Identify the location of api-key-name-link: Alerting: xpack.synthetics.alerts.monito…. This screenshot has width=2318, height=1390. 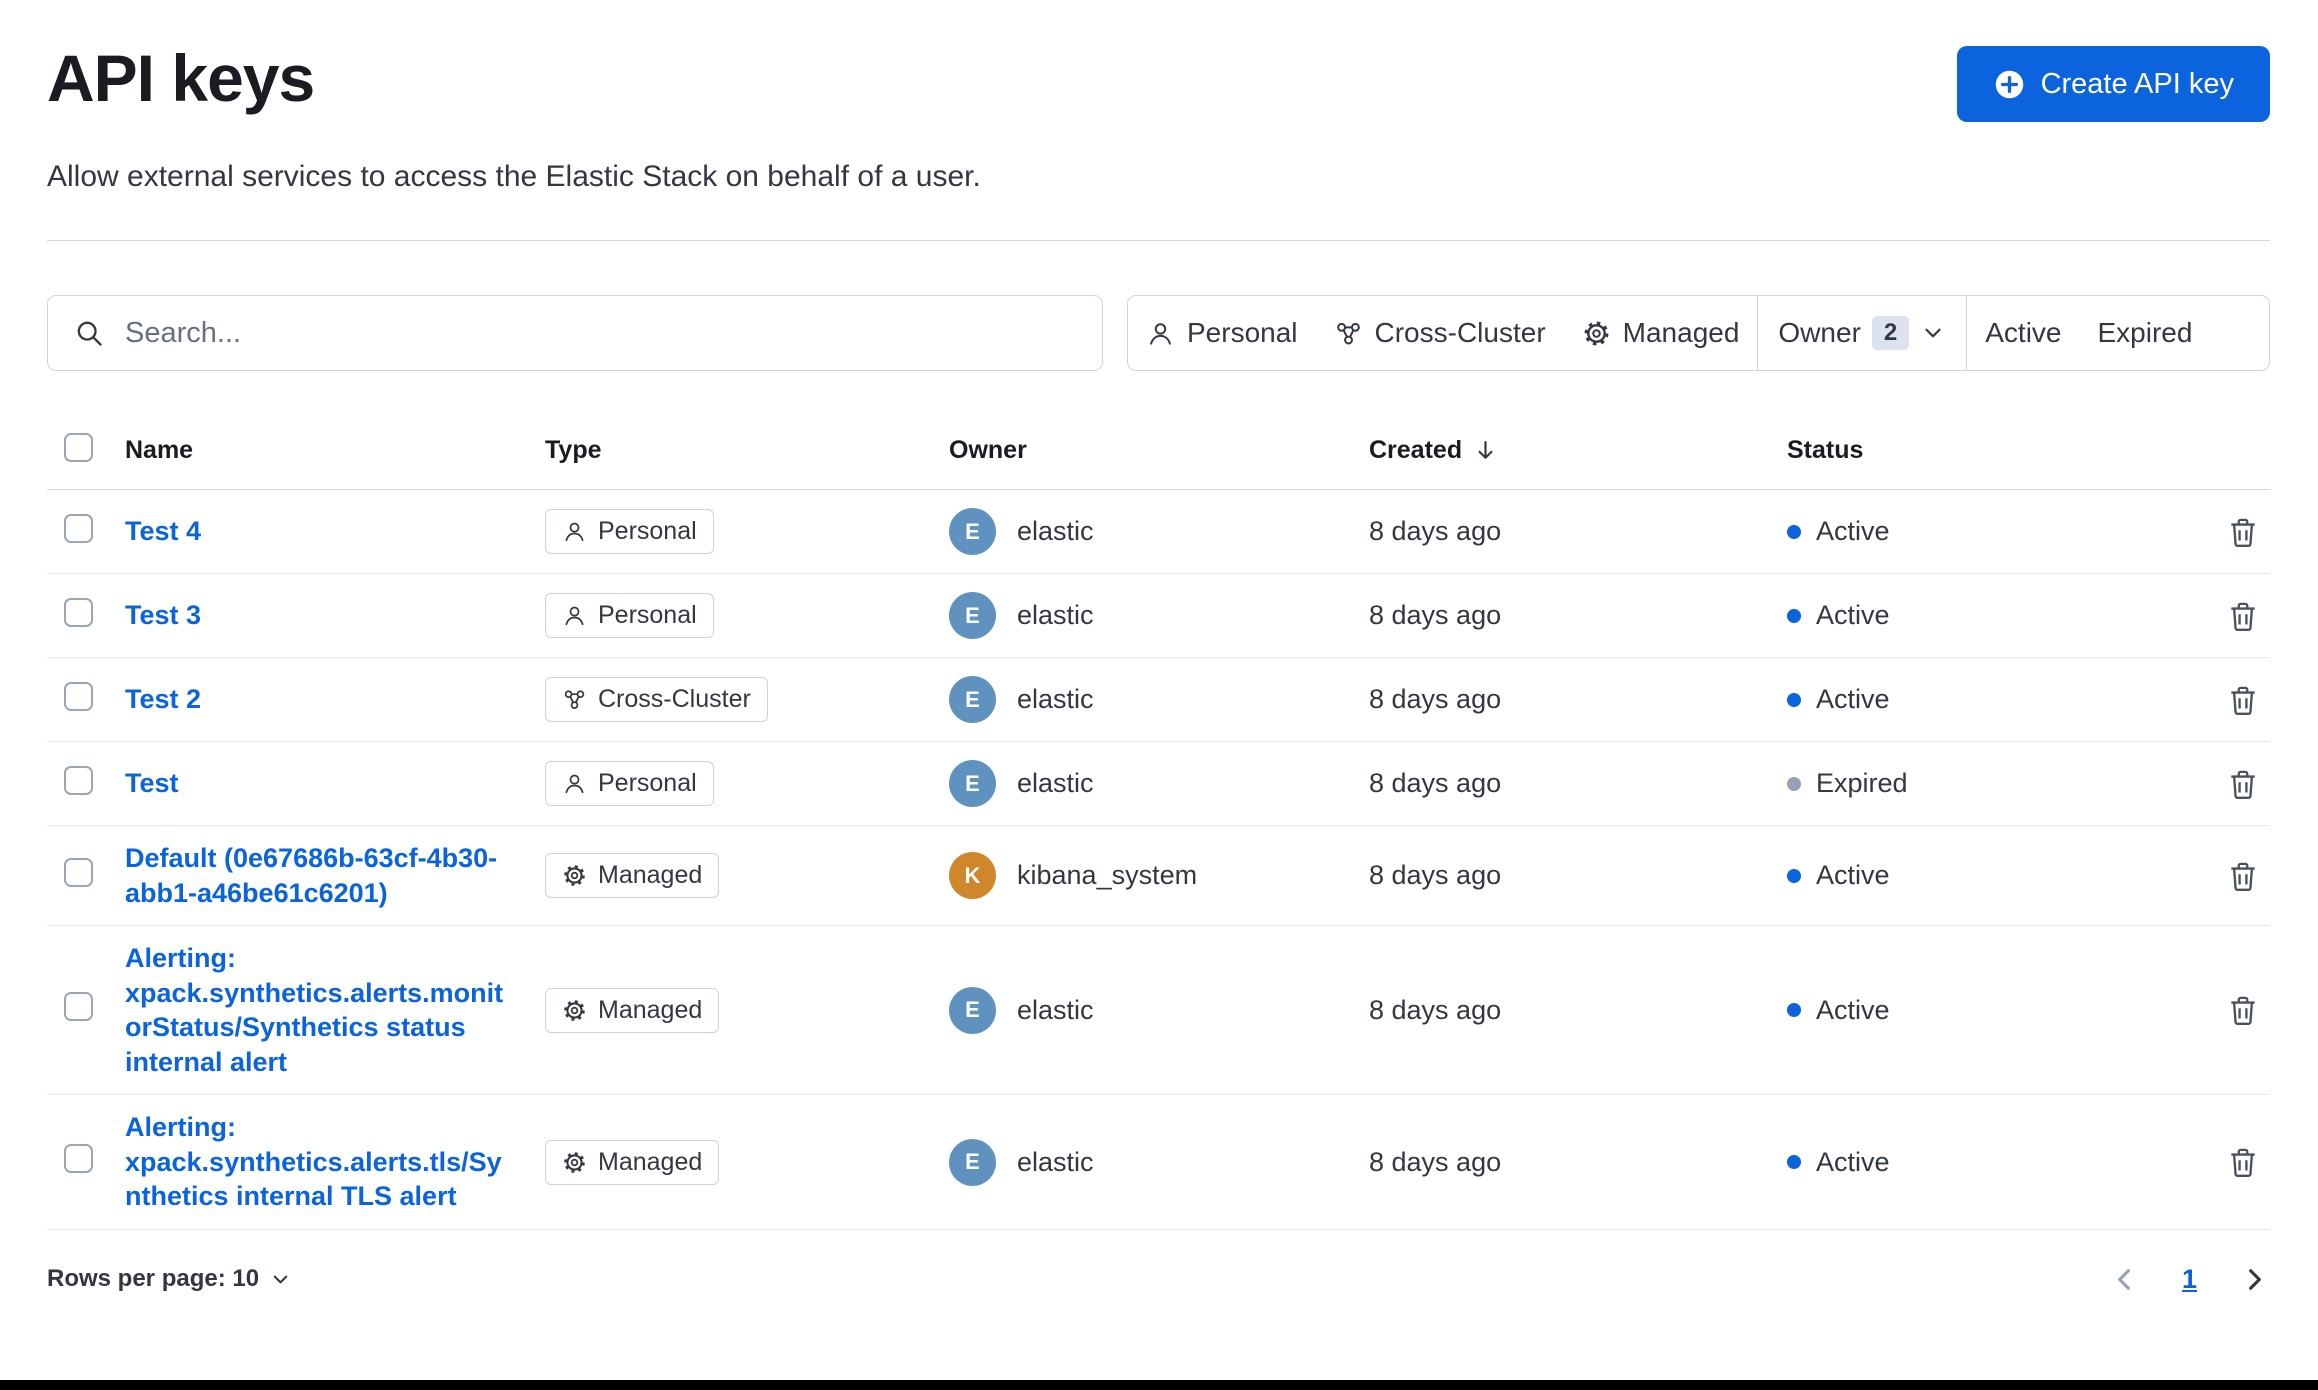
(321, 1010).